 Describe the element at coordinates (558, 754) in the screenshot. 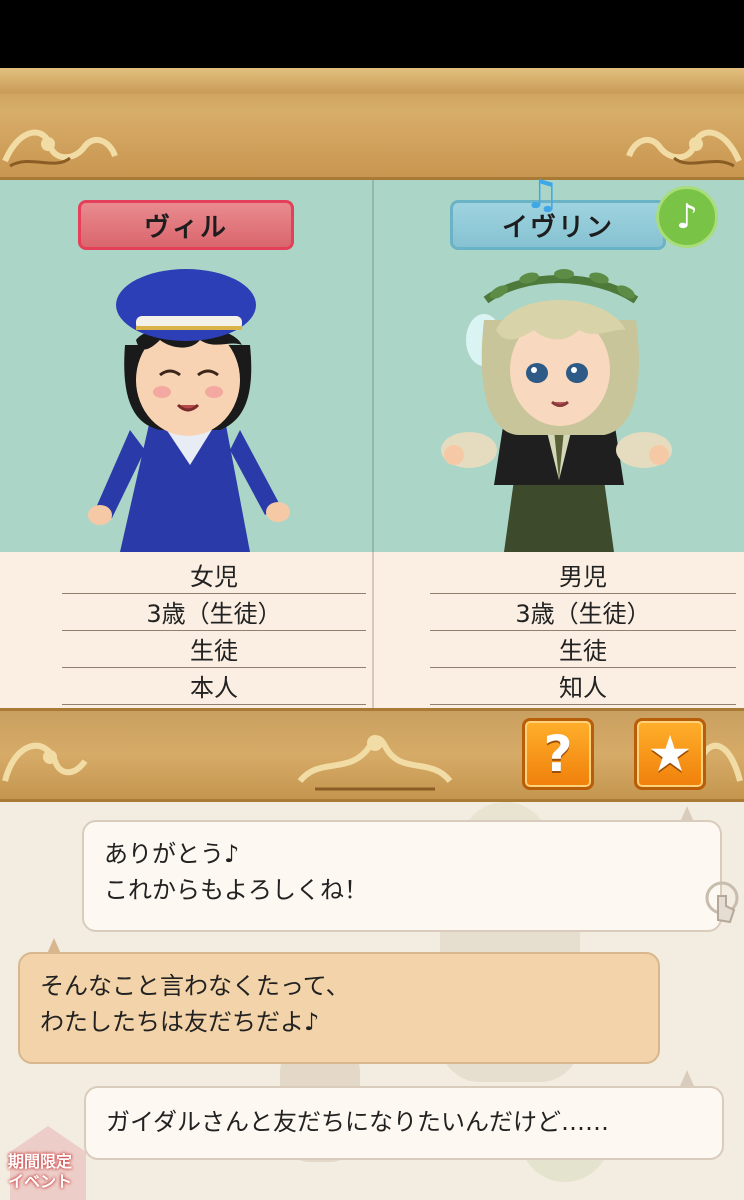

I see `help-button: ?` at that location.